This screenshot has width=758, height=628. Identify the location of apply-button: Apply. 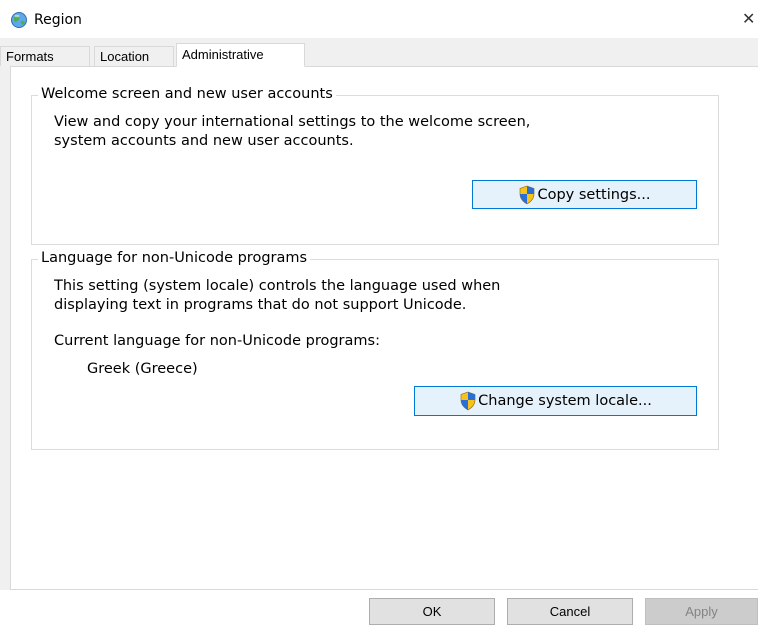
(701, 611).